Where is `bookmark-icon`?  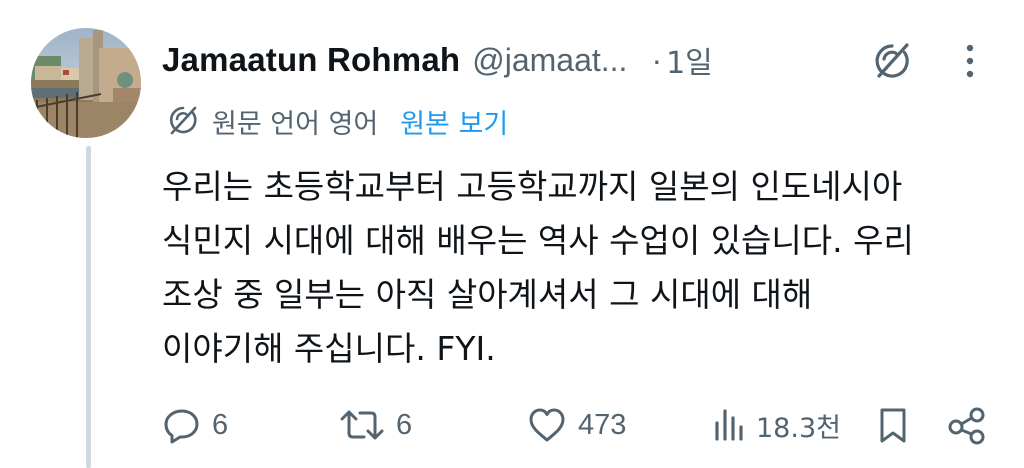
bookmark-icon is located at coordinates (893, 425).